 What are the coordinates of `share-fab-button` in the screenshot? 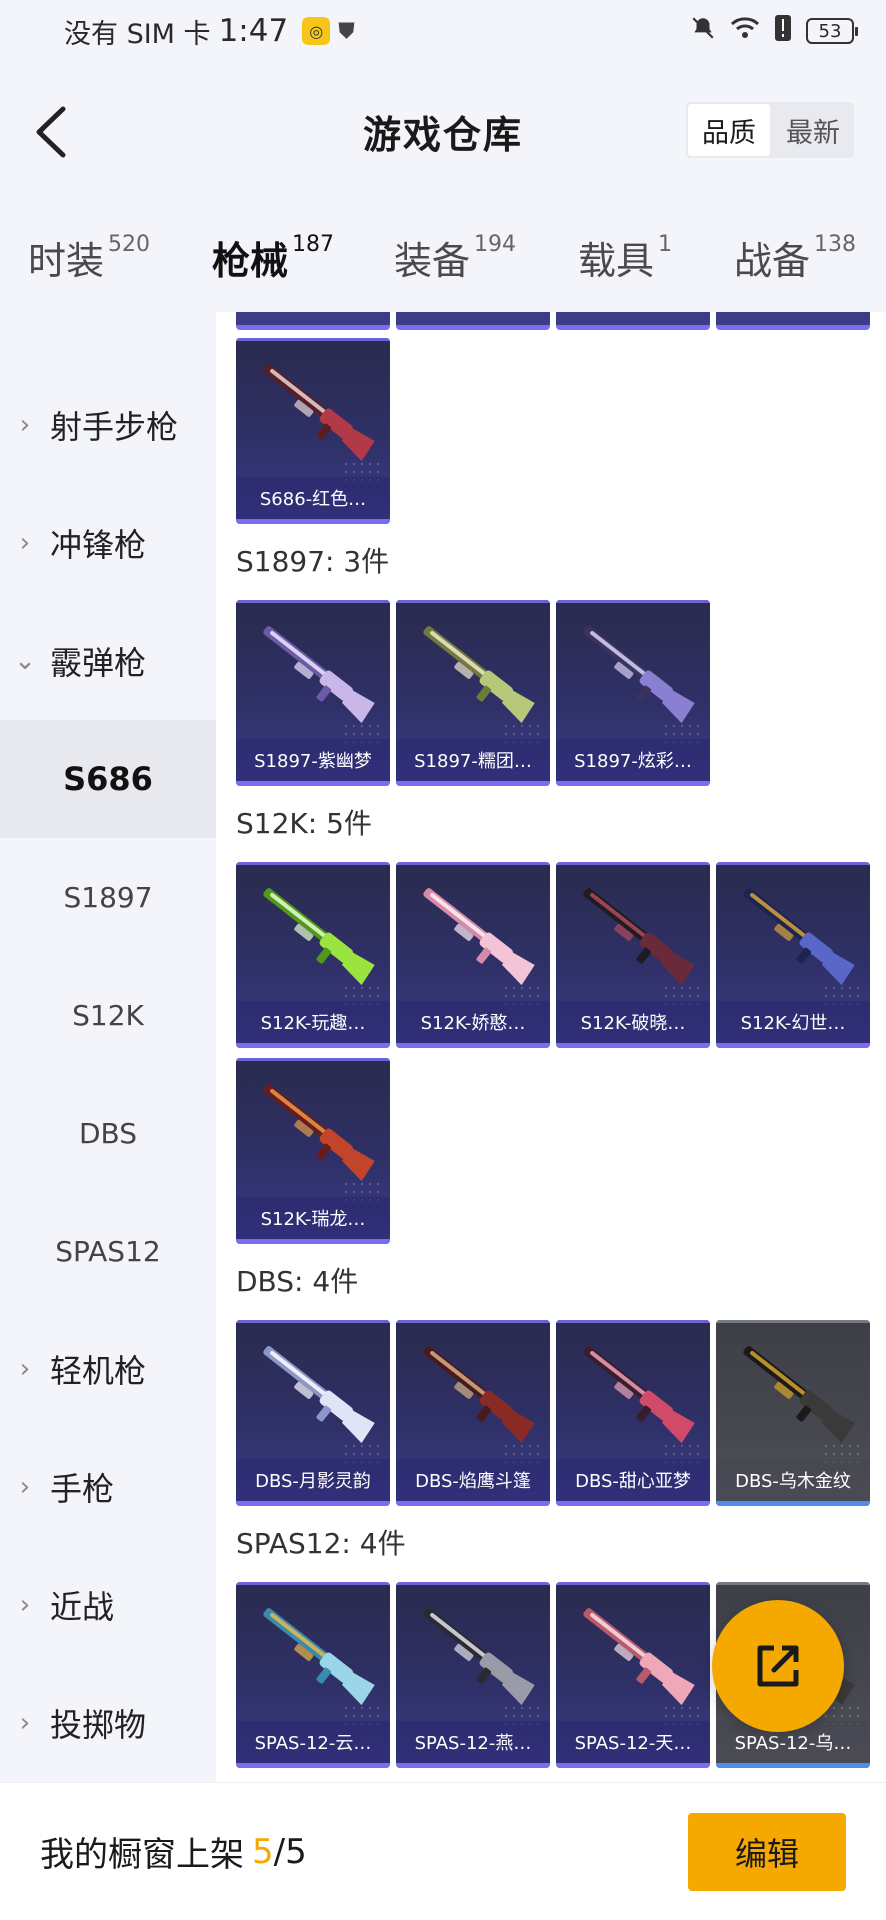 It's located at (778, 1666).